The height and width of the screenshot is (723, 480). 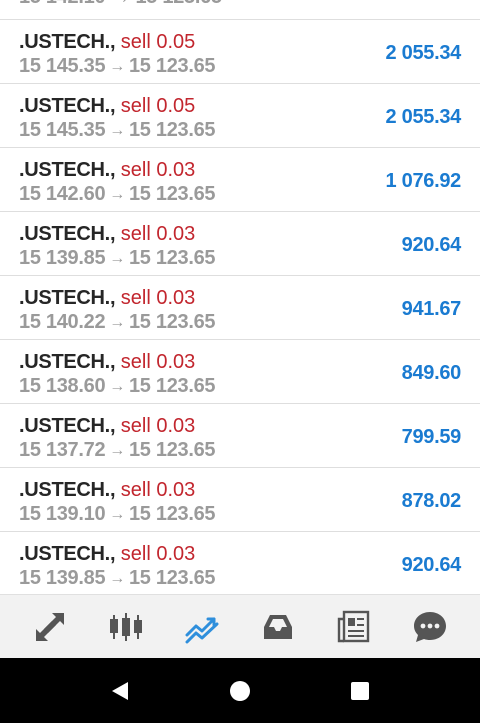 I want to click on tab-chart, so click(x=126, y=627).